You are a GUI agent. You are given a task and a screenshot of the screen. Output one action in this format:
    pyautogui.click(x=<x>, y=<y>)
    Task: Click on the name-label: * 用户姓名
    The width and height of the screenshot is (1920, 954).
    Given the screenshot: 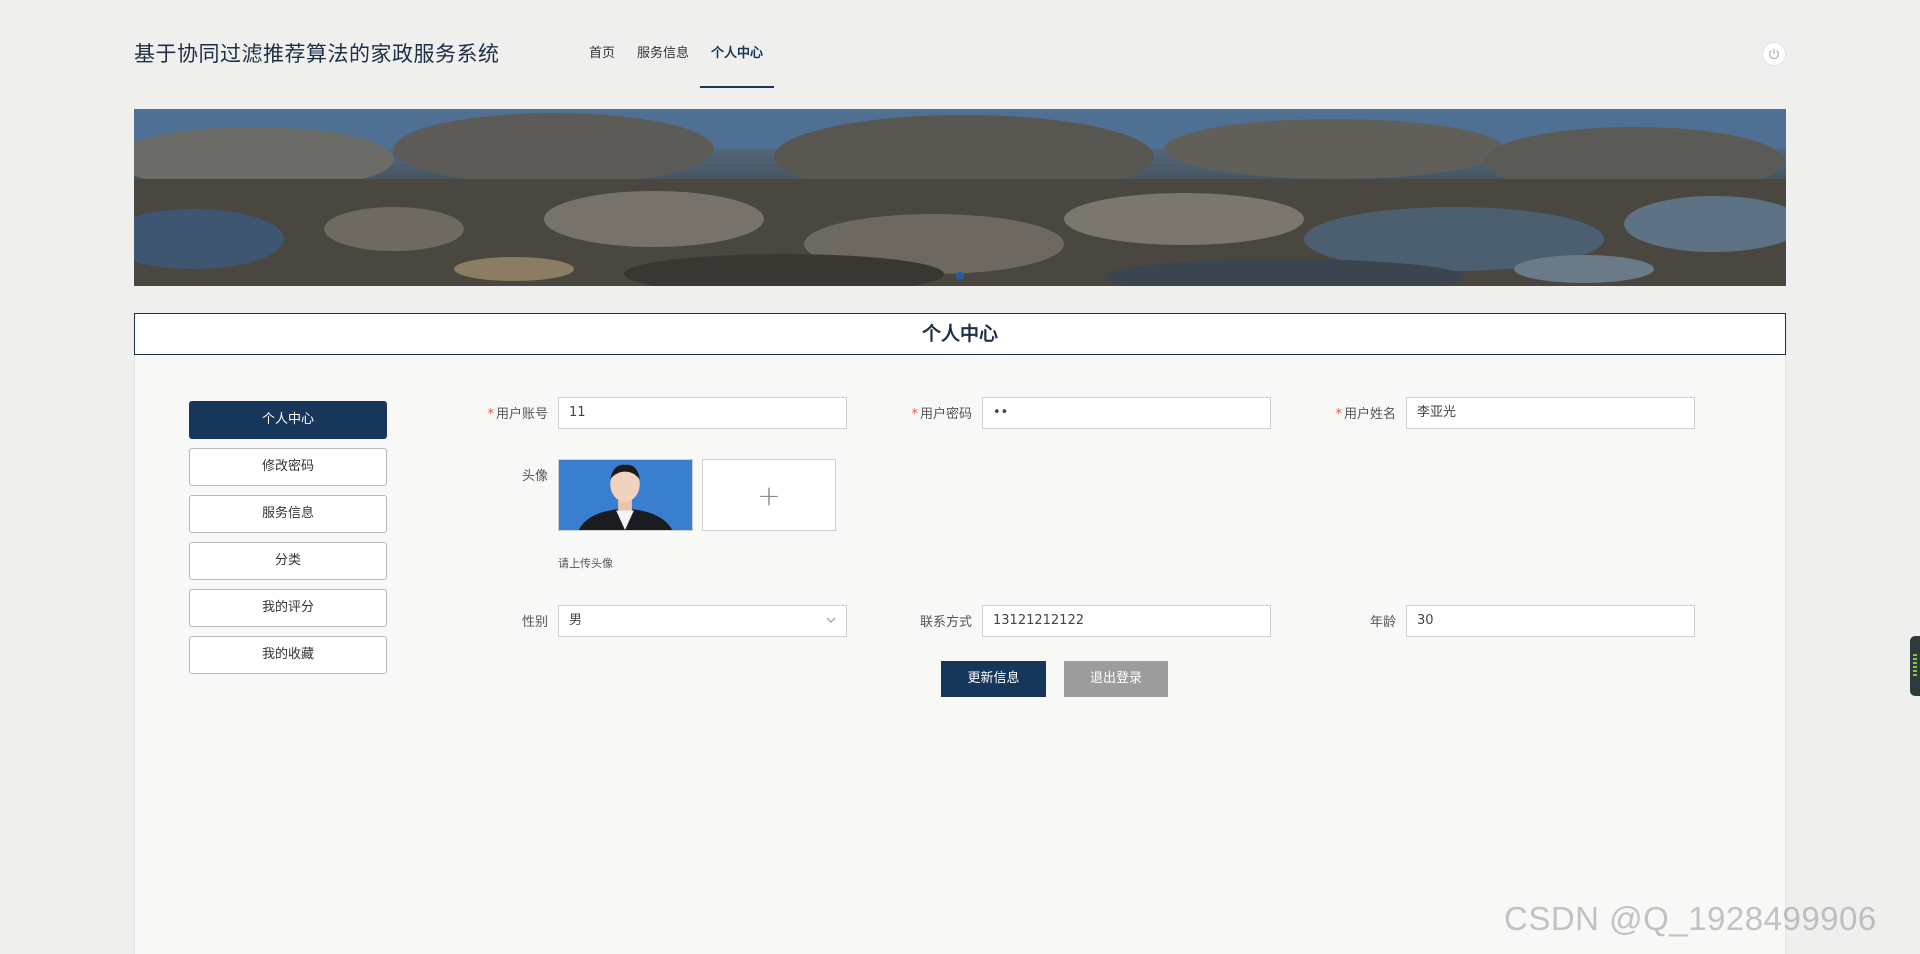 What is the action you would take?
    pyautogui.click(x=1365, y=414)
    